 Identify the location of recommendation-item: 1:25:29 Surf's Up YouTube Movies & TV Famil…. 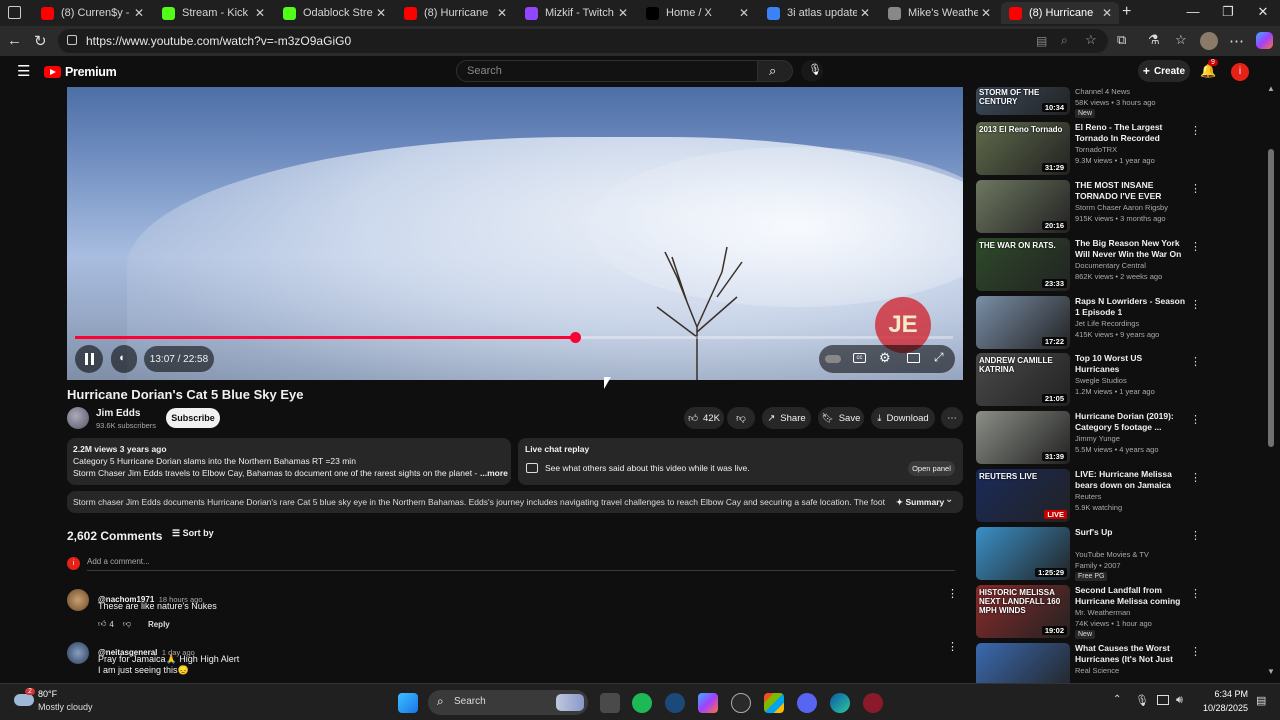
(1091, 555).